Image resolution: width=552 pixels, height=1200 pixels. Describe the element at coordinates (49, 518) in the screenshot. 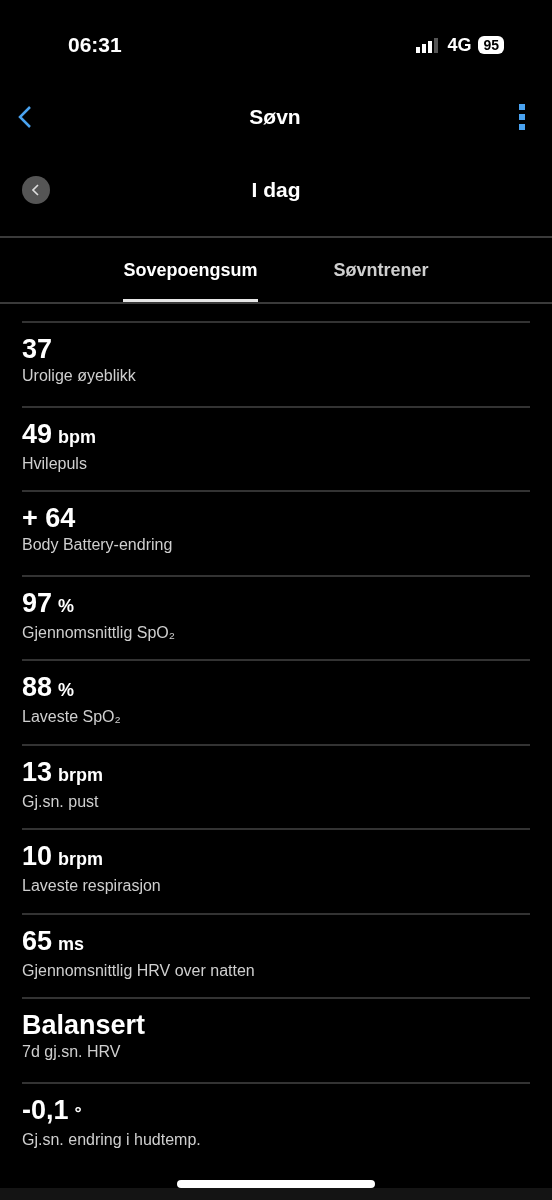

I see `metric-value: + 64` at that location.